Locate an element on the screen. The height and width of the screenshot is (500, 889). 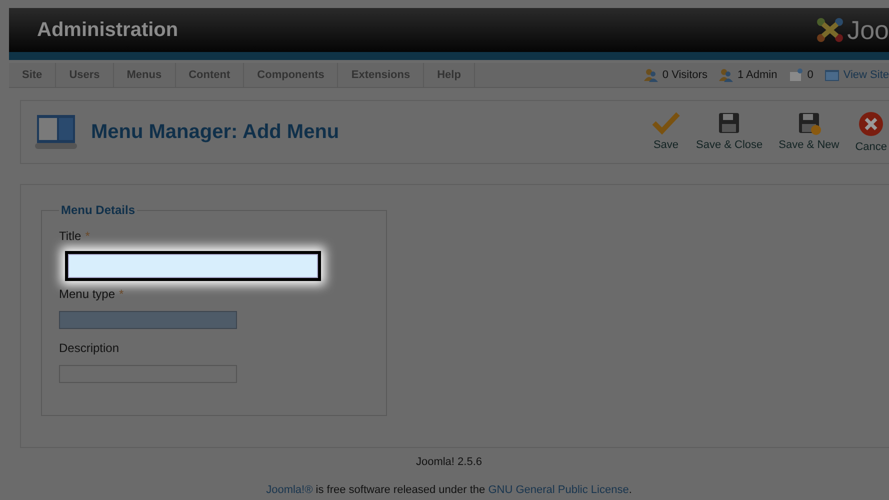
version-text: Joomla! 2.5.6 is located at coordinates (449, 462).